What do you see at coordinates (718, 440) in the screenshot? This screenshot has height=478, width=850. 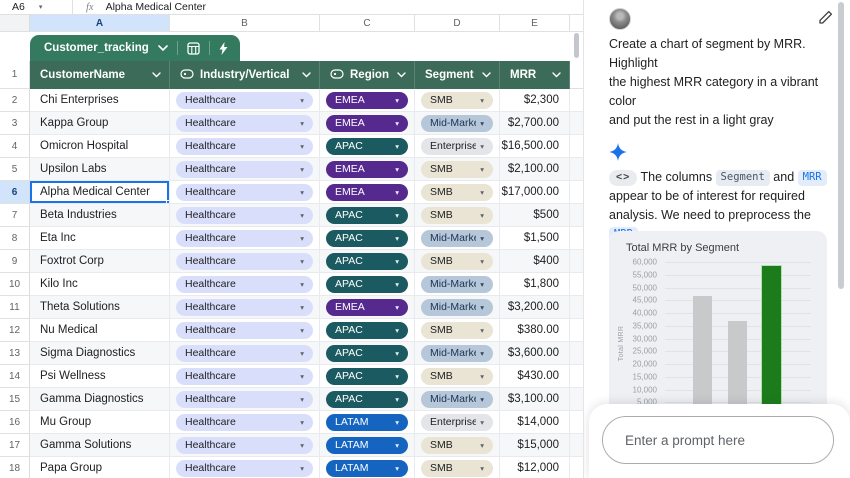 I see `prompt-input` at bounding box center [718, 440].